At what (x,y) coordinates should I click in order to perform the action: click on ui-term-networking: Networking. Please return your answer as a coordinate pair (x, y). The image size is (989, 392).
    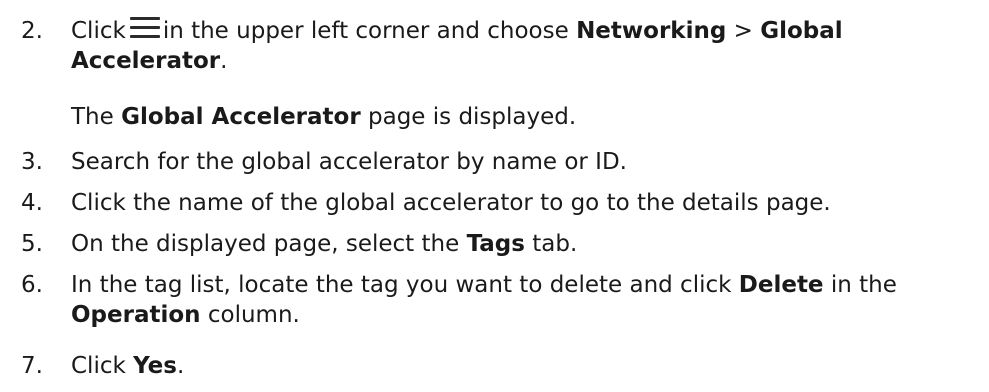
    Looking at the image, I should click on (651, 31).